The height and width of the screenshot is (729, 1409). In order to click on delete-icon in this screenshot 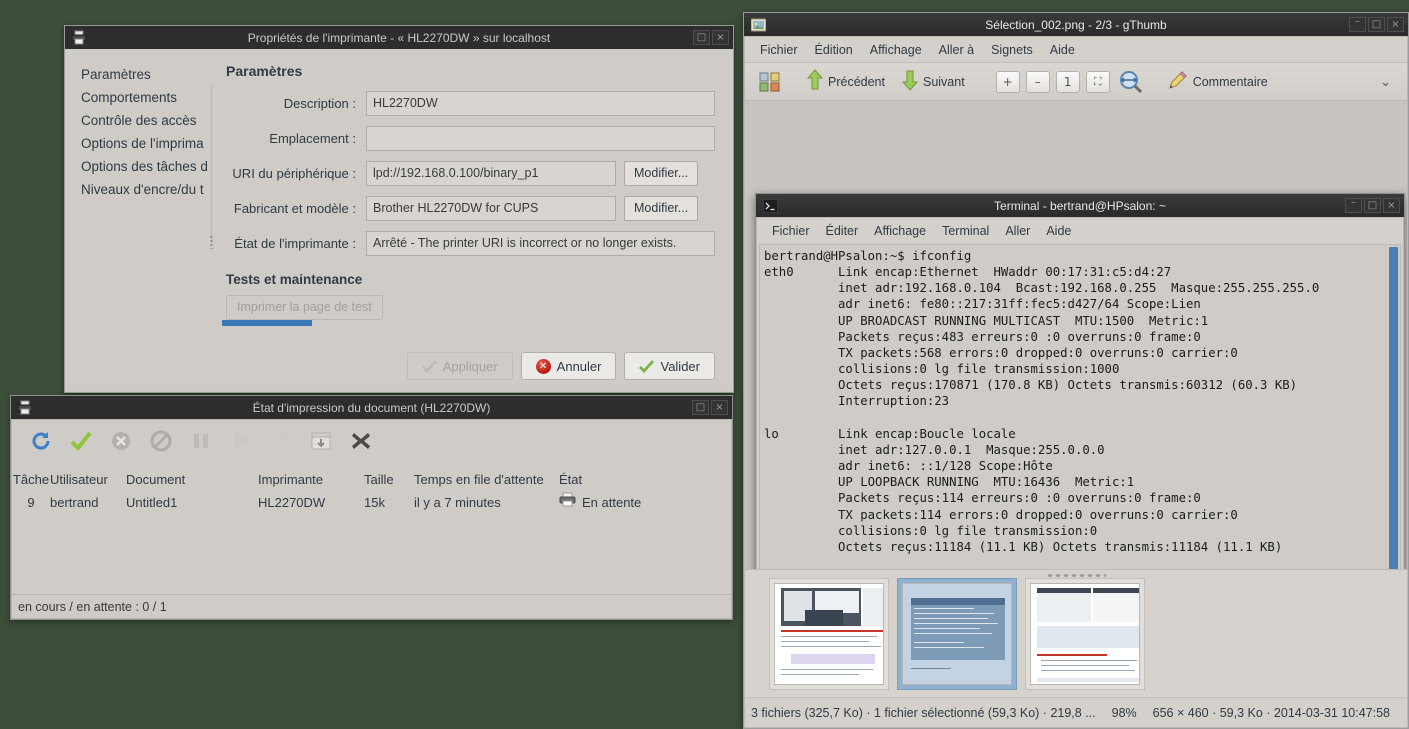, I will do `click(361, 441)`.